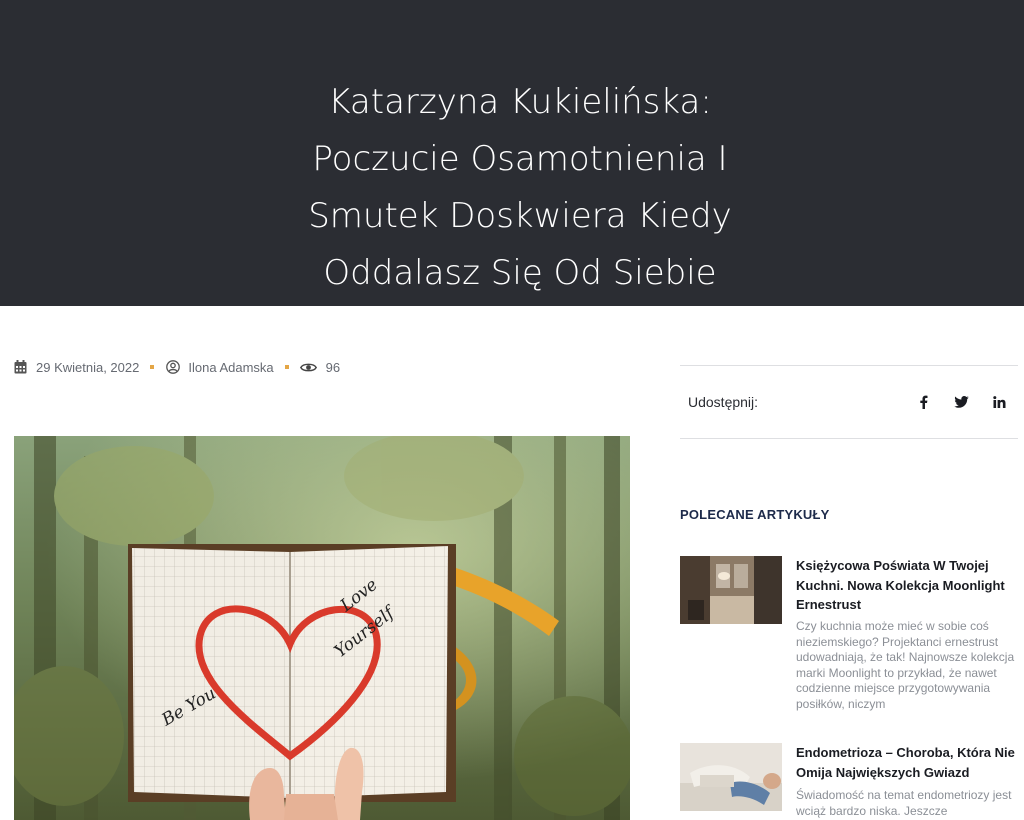 Image resolution: width=1024 pixels, height=820 pixels. What do you see at coordinates (20, 367) in the screenshot?
I see `calendar-icon` at bounding box center [20, 367].